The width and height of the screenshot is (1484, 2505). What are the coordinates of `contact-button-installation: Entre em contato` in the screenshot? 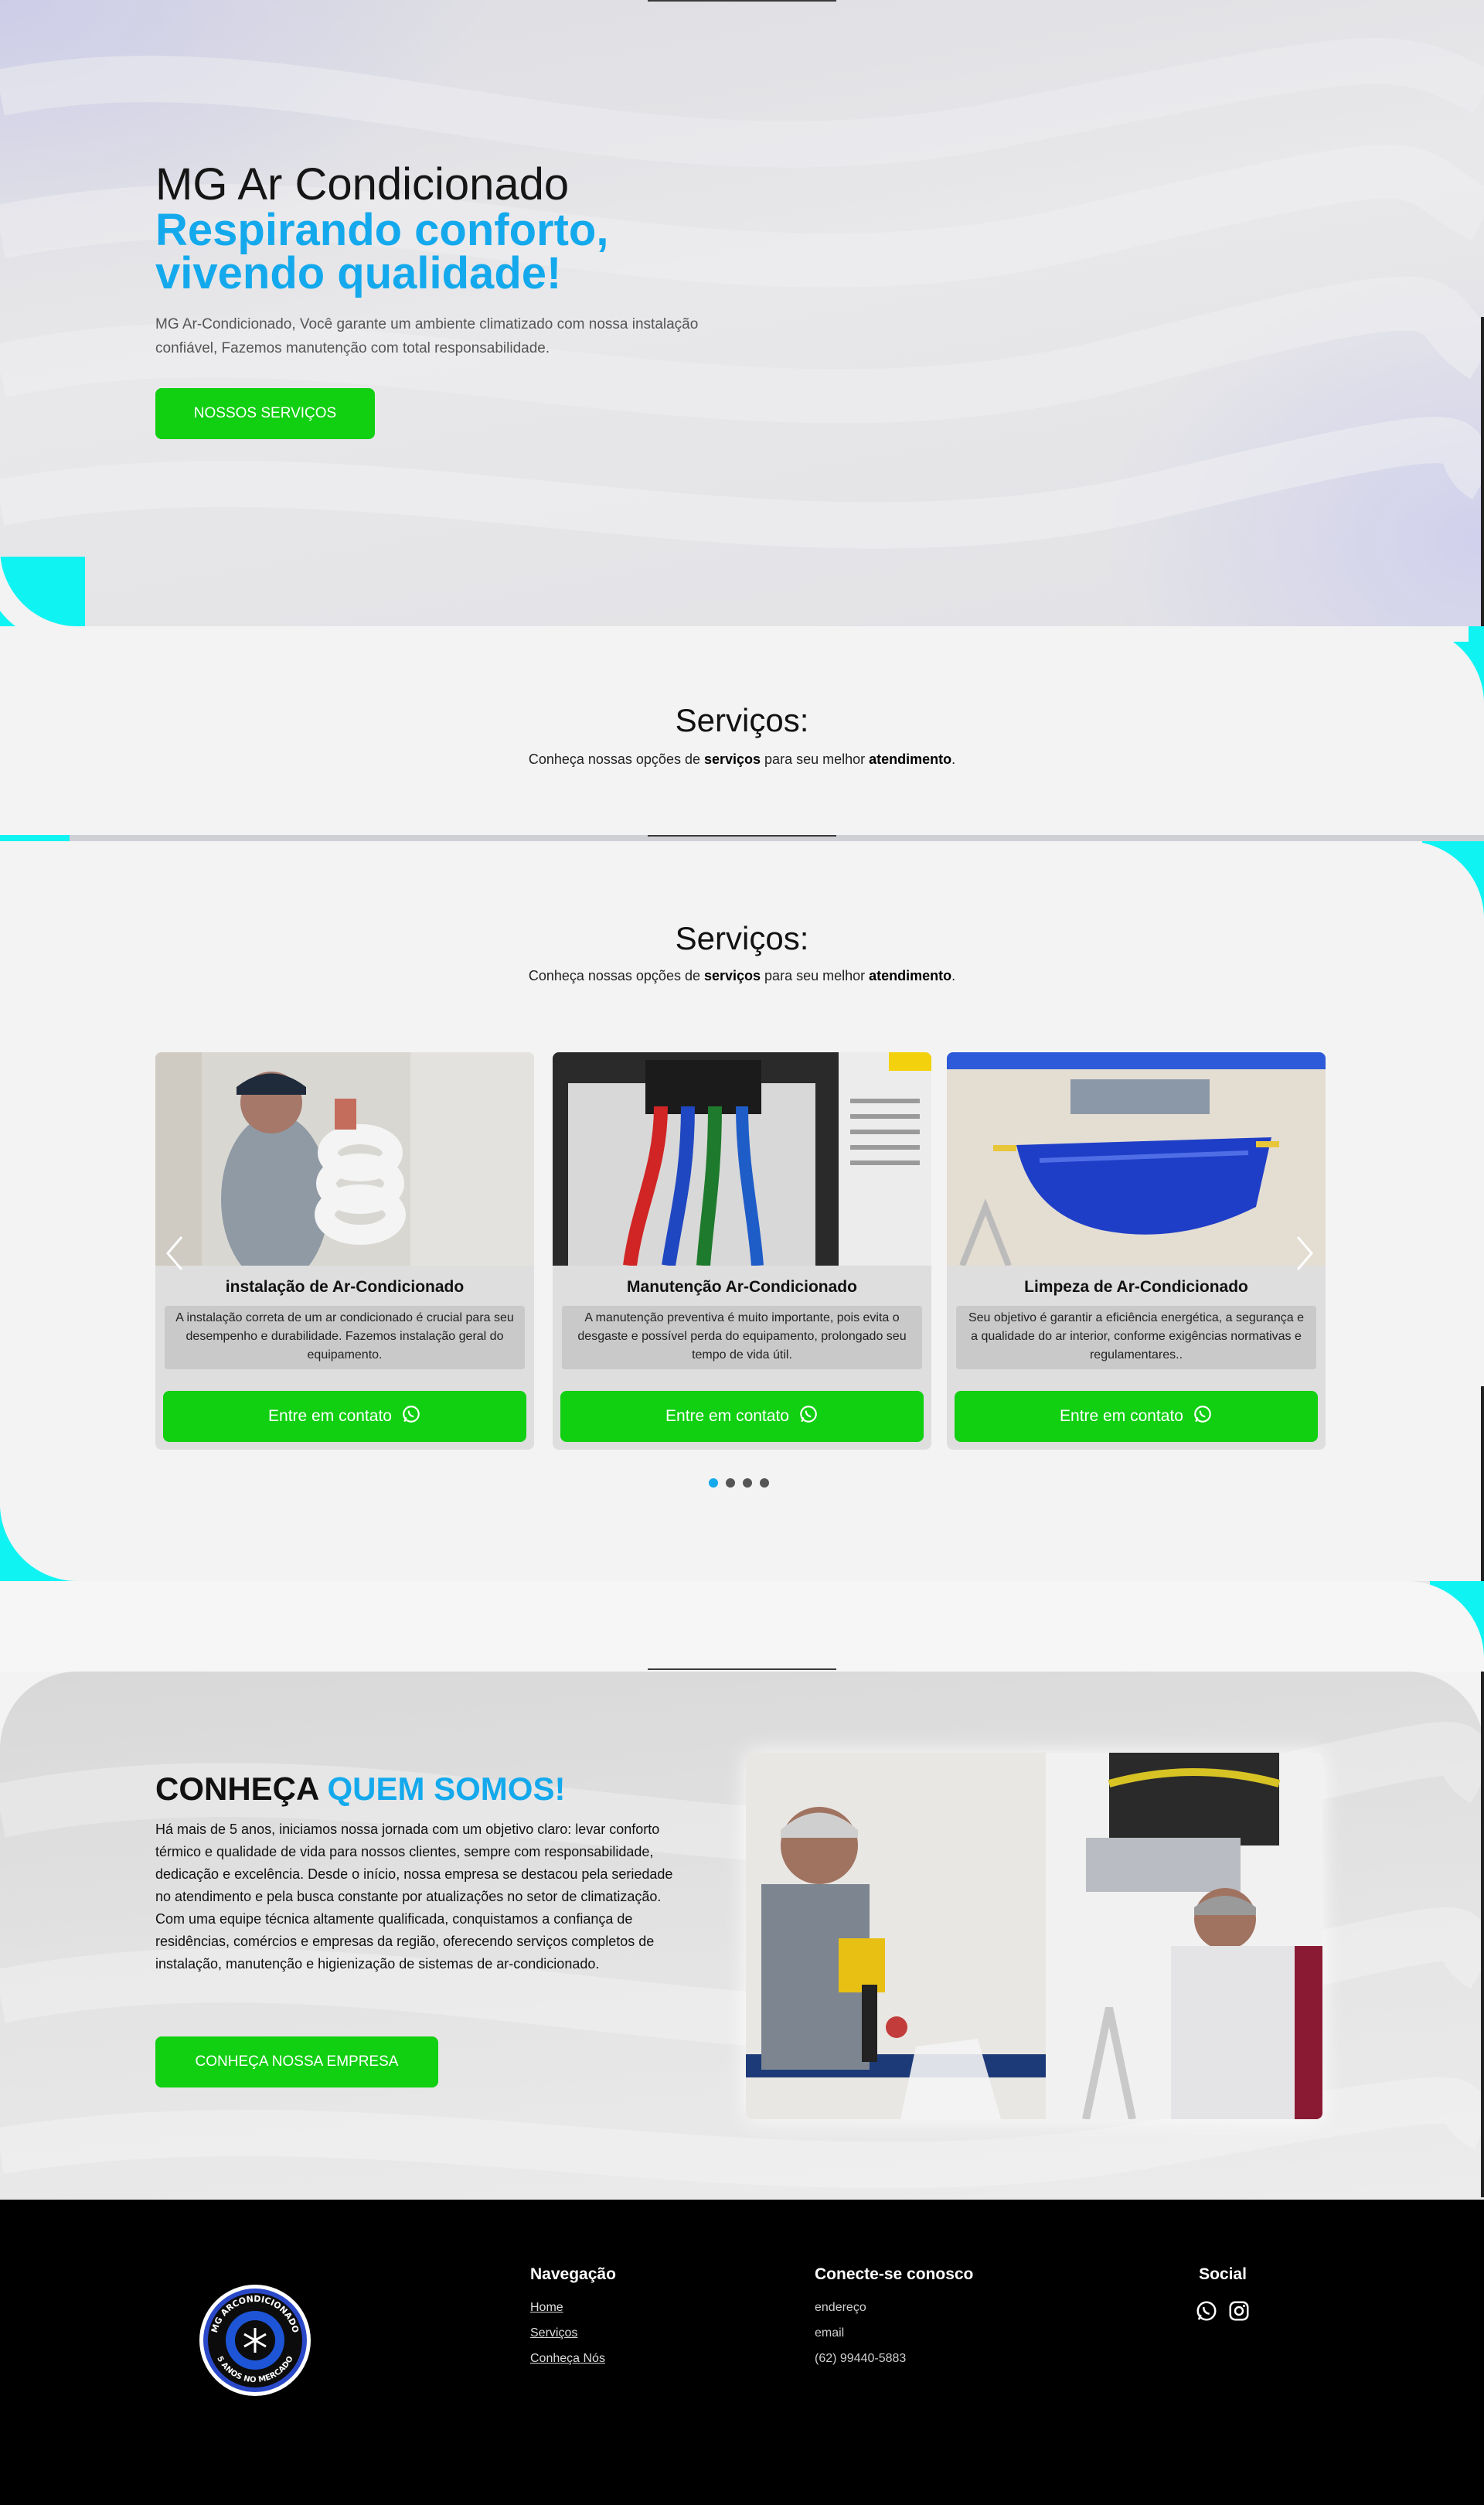 It's located at (344, 1416).